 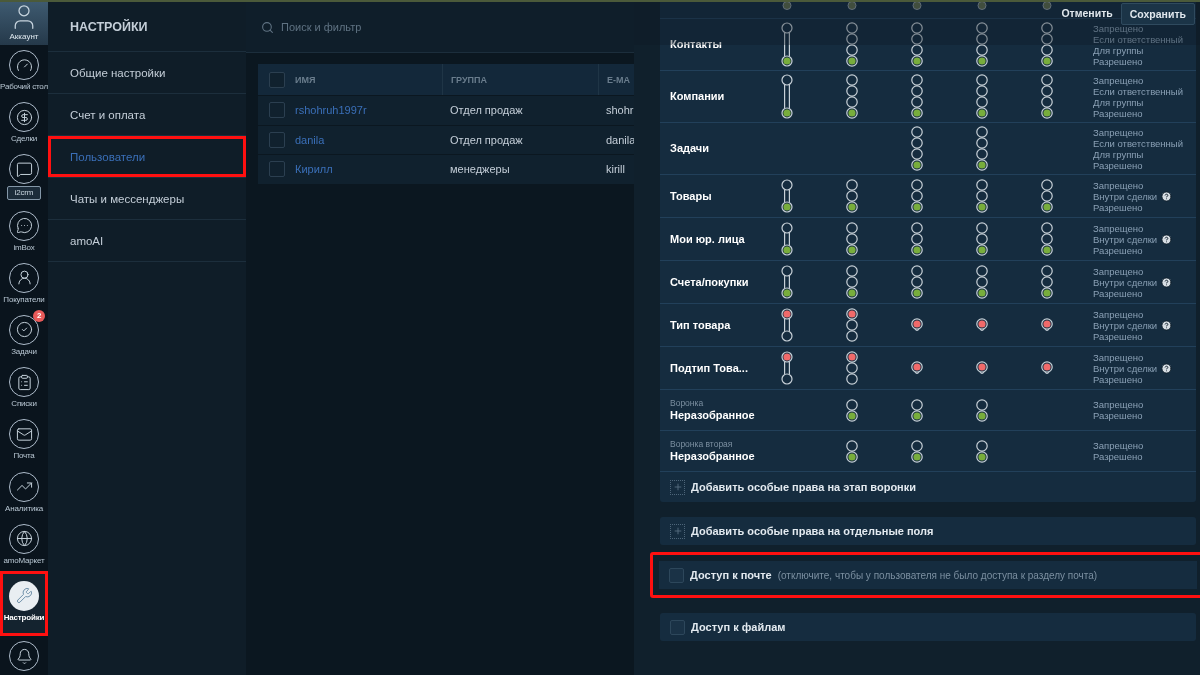 I want to click on nav-item: i2crm, so click(x=24, y=177).